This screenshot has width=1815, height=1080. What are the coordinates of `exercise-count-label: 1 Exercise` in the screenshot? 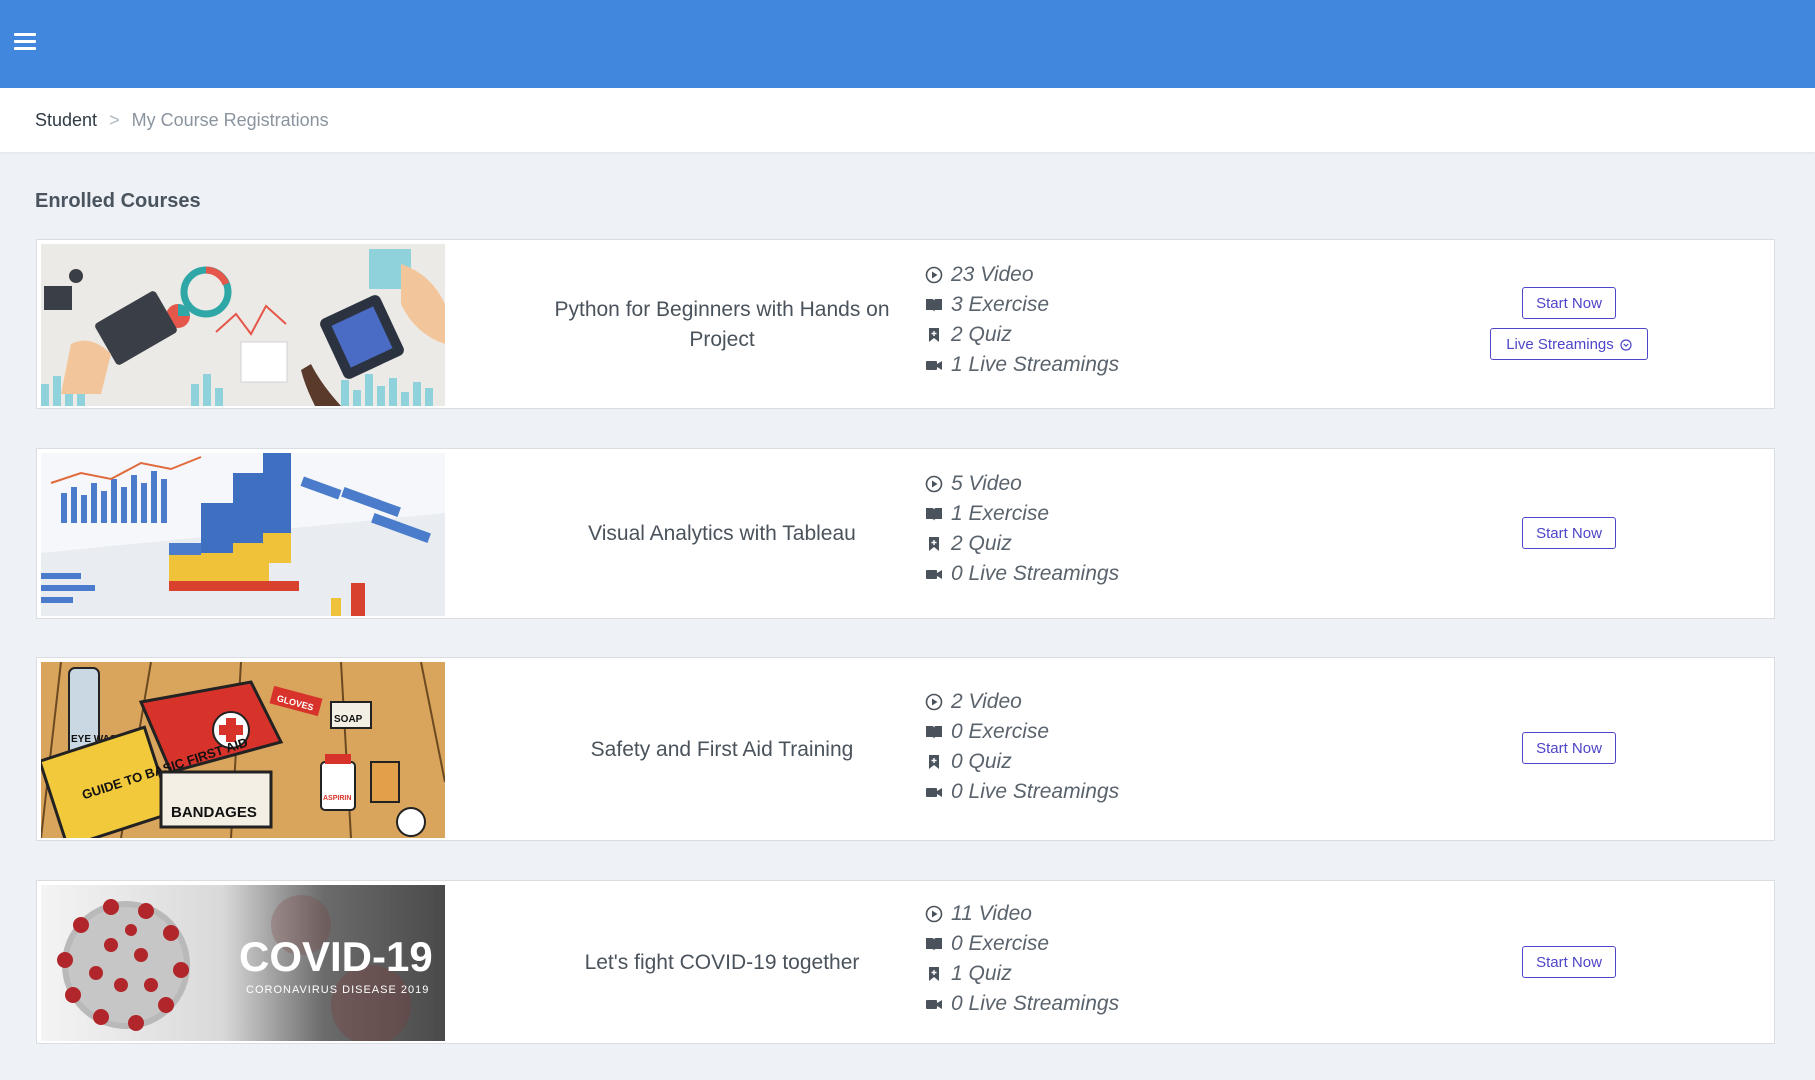 It's located at (1000, 513).